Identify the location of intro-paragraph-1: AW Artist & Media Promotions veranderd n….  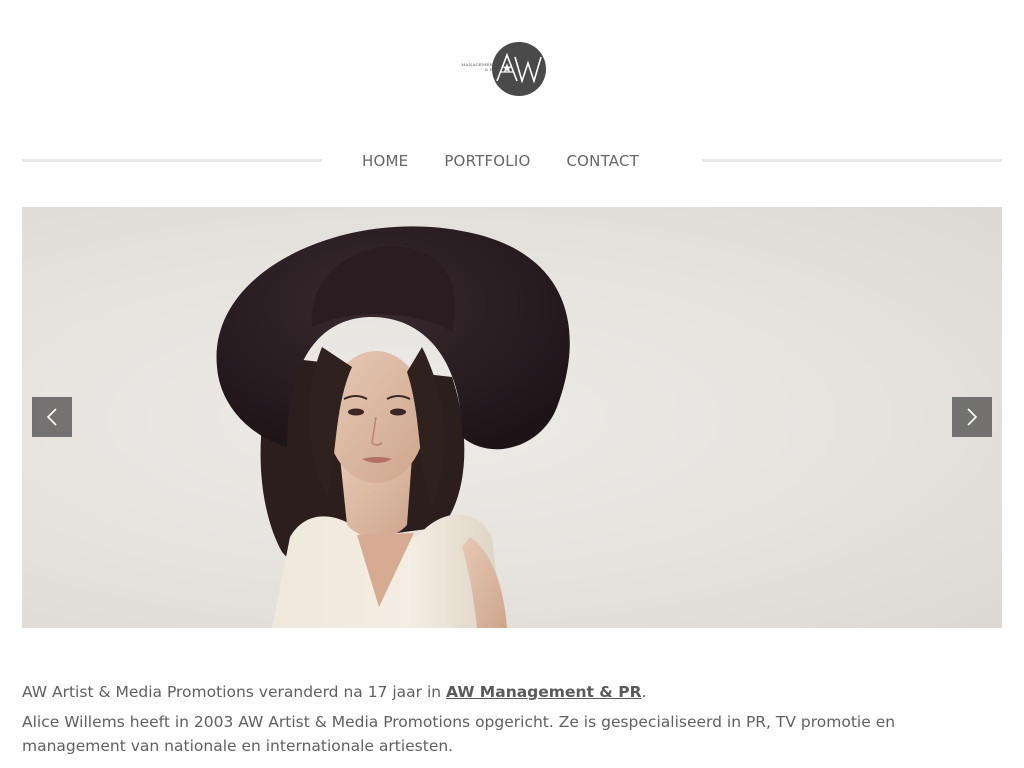
(512, 692).